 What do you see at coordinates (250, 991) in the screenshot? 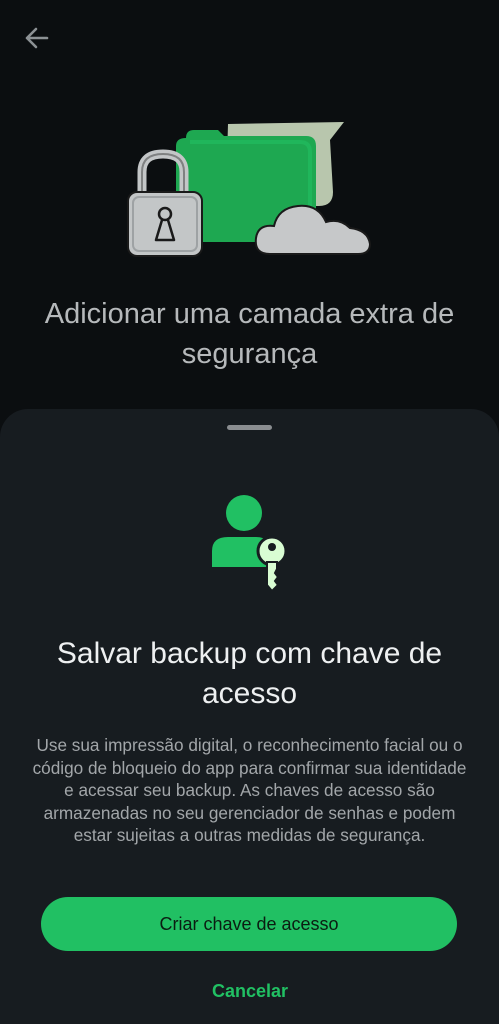
I see `cancel-button: Cancelar` at bounding box center [250, 991].